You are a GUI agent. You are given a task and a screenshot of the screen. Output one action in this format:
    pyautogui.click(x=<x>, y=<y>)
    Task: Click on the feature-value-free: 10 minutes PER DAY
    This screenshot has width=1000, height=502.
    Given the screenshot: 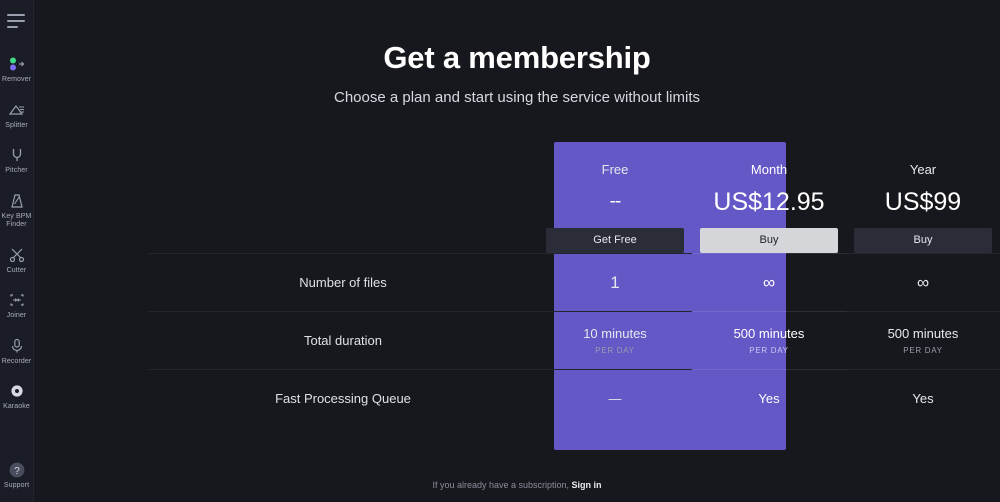 What is the action you would take?
    pyautogui.click(x=615, y=340)
    